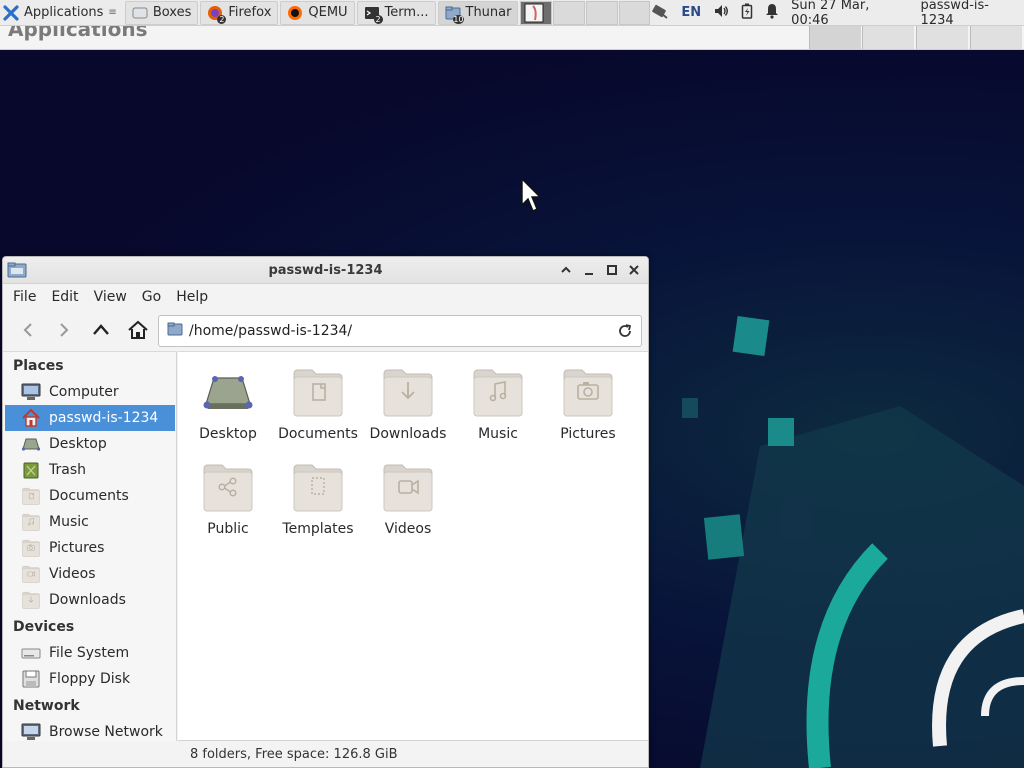 The image size is (1024, 768). I want to click on sidebar-item-passwd-is-1234: passwd-is-1234, so click(90, 418).